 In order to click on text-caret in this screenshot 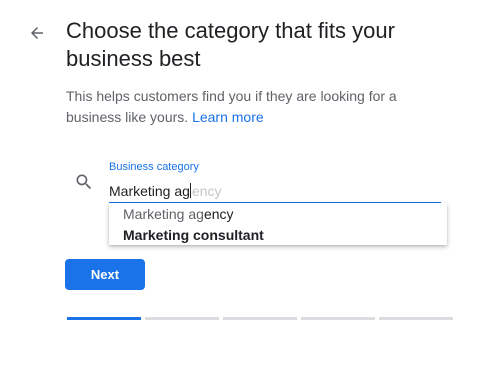, I will do `click(190, 190)`.